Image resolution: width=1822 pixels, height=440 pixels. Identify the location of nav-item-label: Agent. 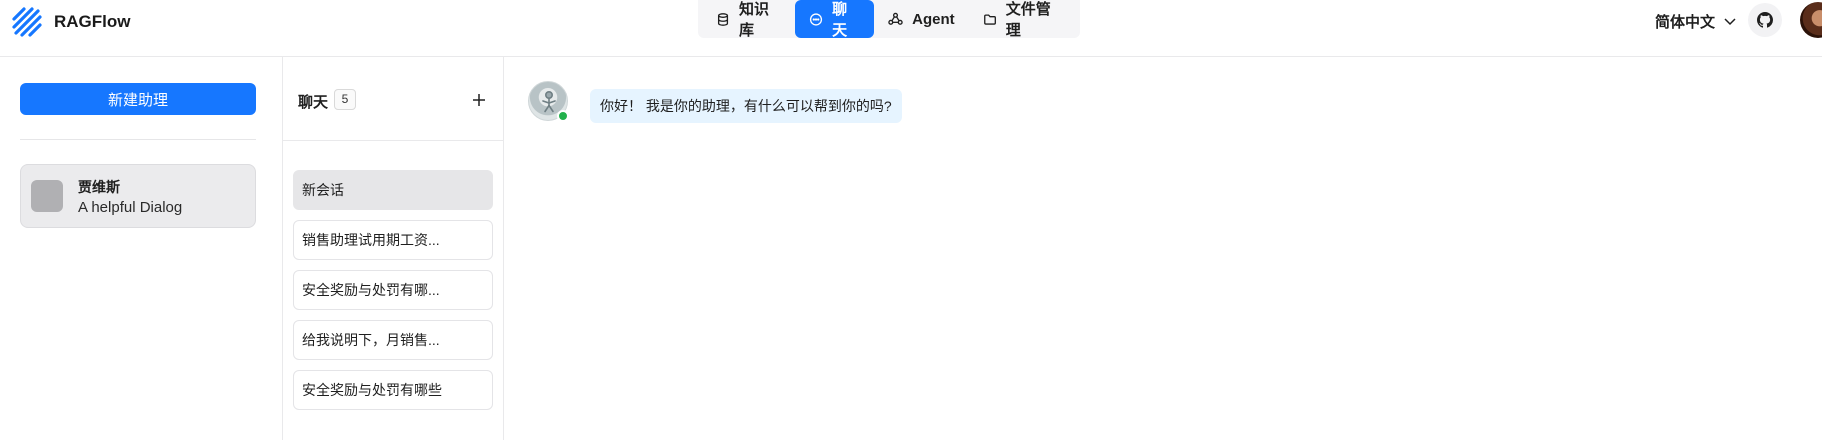
(933, 19).